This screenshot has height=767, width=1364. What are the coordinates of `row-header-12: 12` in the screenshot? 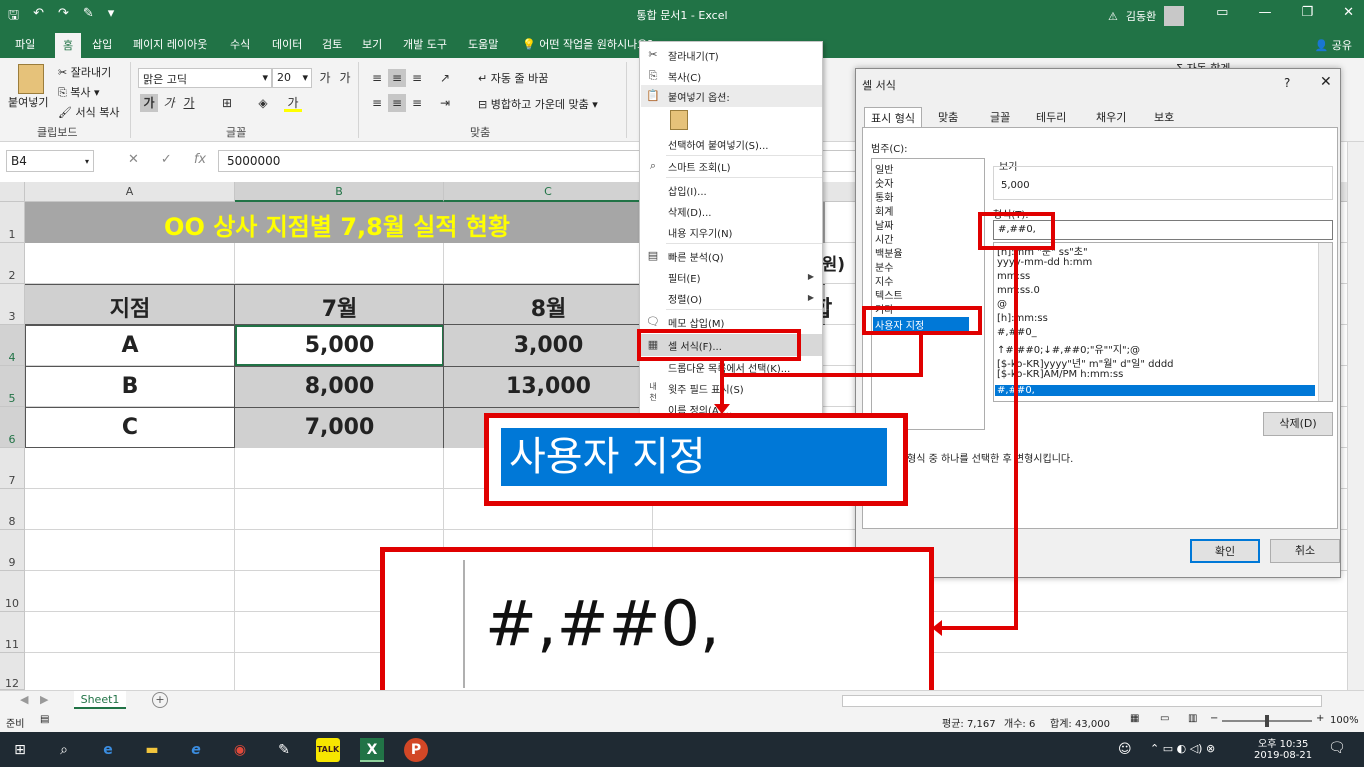 It's located at (12, 671).